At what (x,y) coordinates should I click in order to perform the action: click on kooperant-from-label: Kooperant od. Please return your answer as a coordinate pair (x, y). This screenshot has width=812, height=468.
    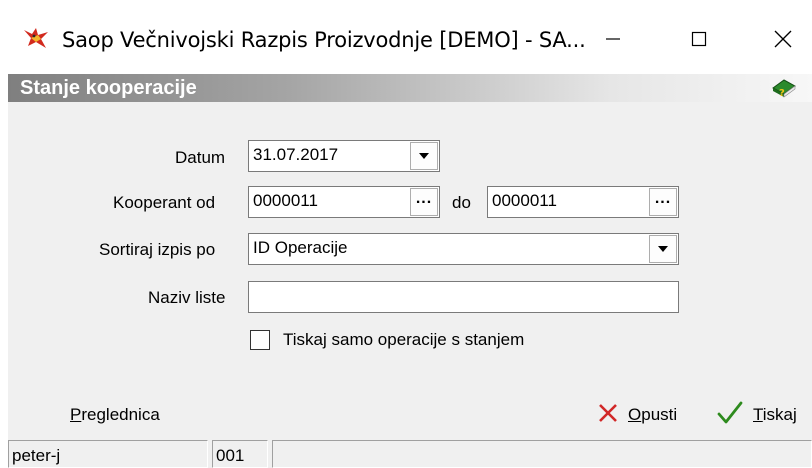
    Looking at the image, I should click on (164, 202).